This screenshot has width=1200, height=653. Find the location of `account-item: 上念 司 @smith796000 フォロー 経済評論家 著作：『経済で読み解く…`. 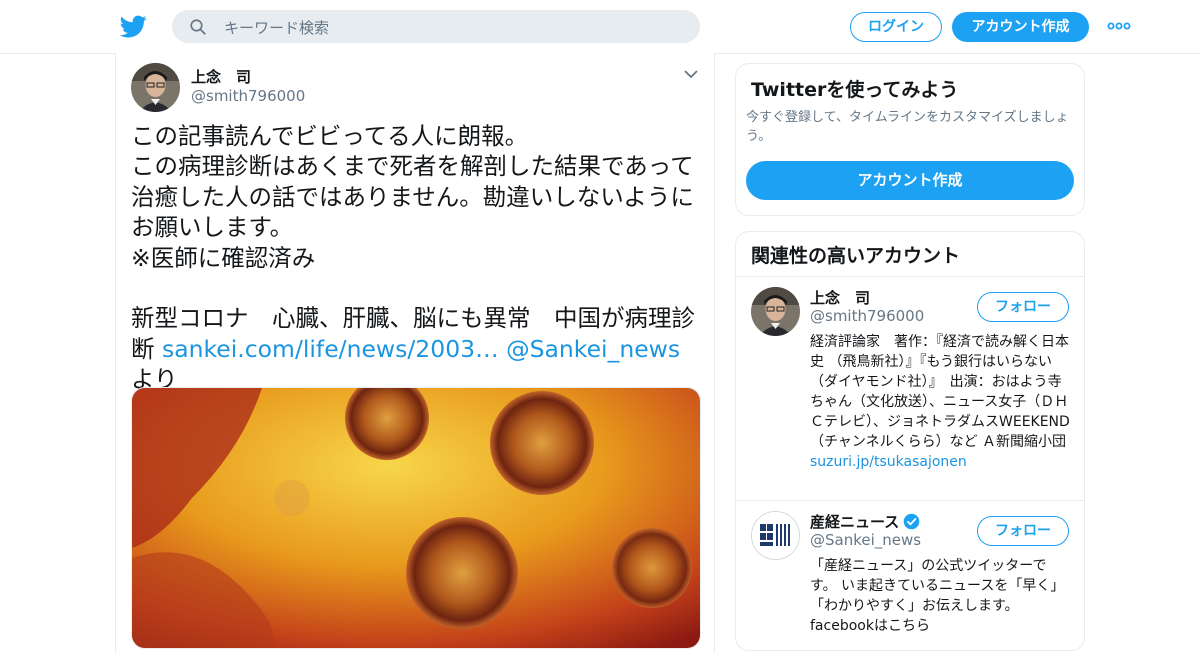

account-item: 上念 司 @smith796000 フォロー 経済評論家 著作：『経済で読み解く… is located at coordinates (910, 388).